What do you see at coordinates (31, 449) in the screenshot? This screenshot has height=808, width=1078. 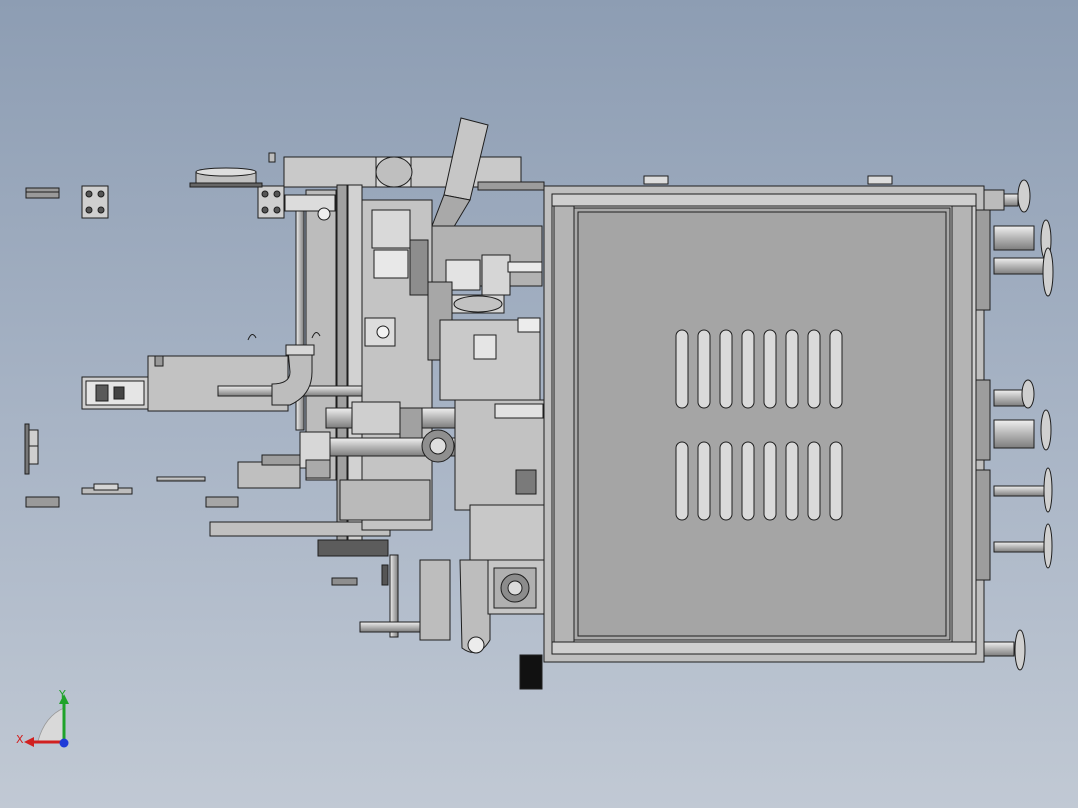 I see `vertical-bracket-left` at bounding box center [31, 449].